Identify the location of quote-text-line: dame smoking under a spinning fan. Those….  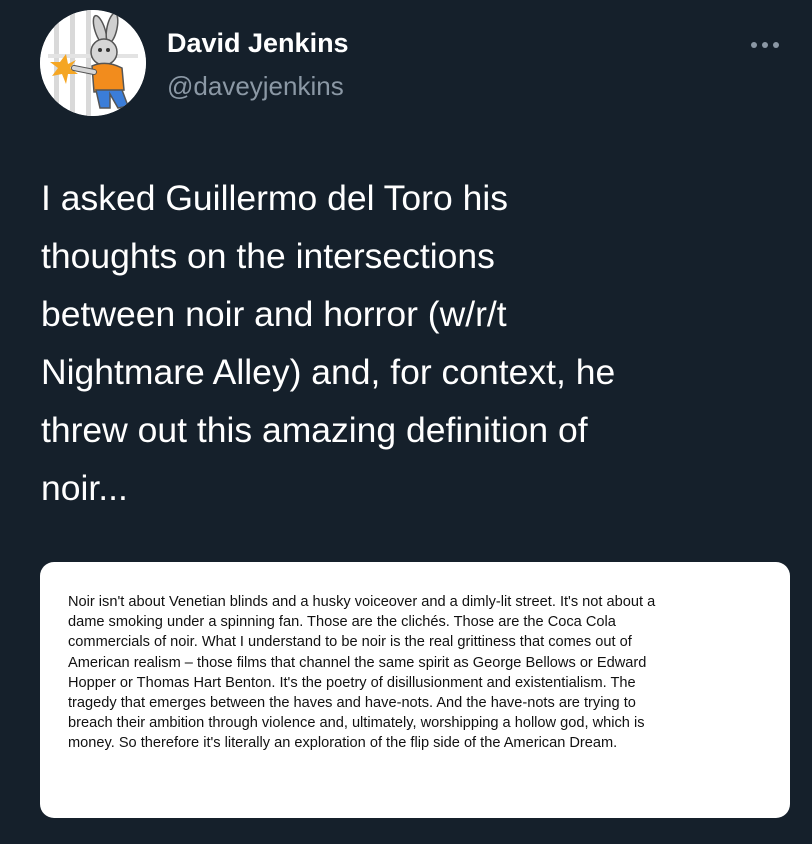
(342, 622).